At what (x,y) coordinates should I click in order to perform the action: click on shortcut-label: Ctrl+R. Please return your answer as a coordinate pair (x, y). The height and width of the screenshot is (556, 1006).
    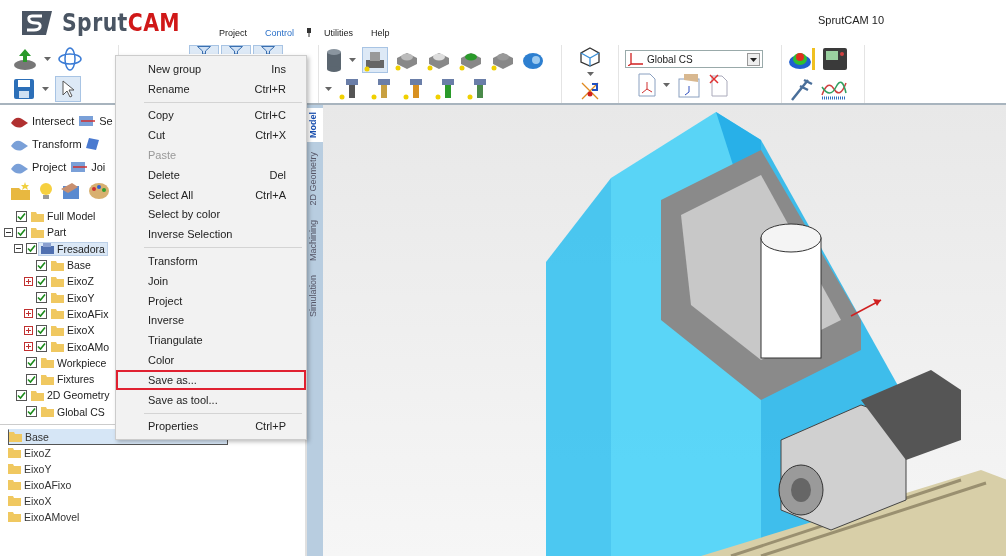
    Looking at the image, I should click on (270, 88).